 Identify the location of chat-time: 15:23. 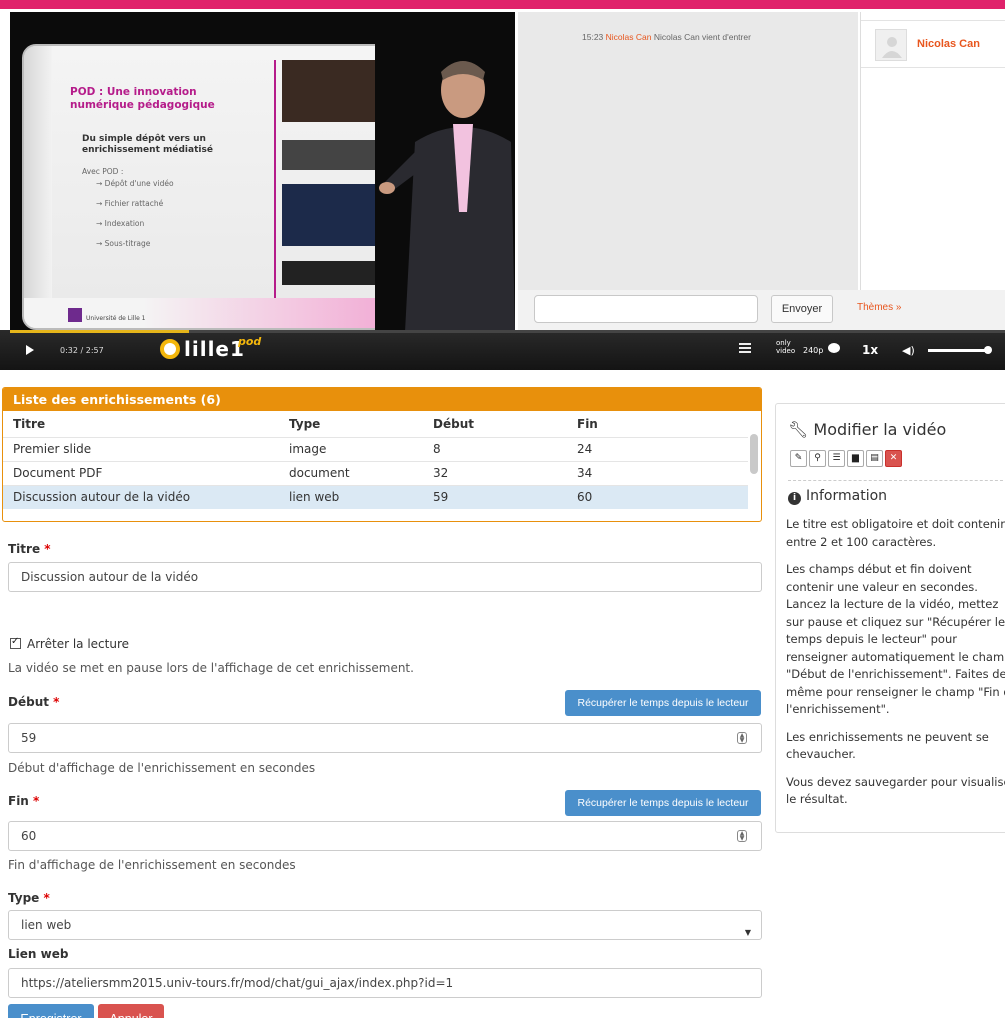
(593, 37).